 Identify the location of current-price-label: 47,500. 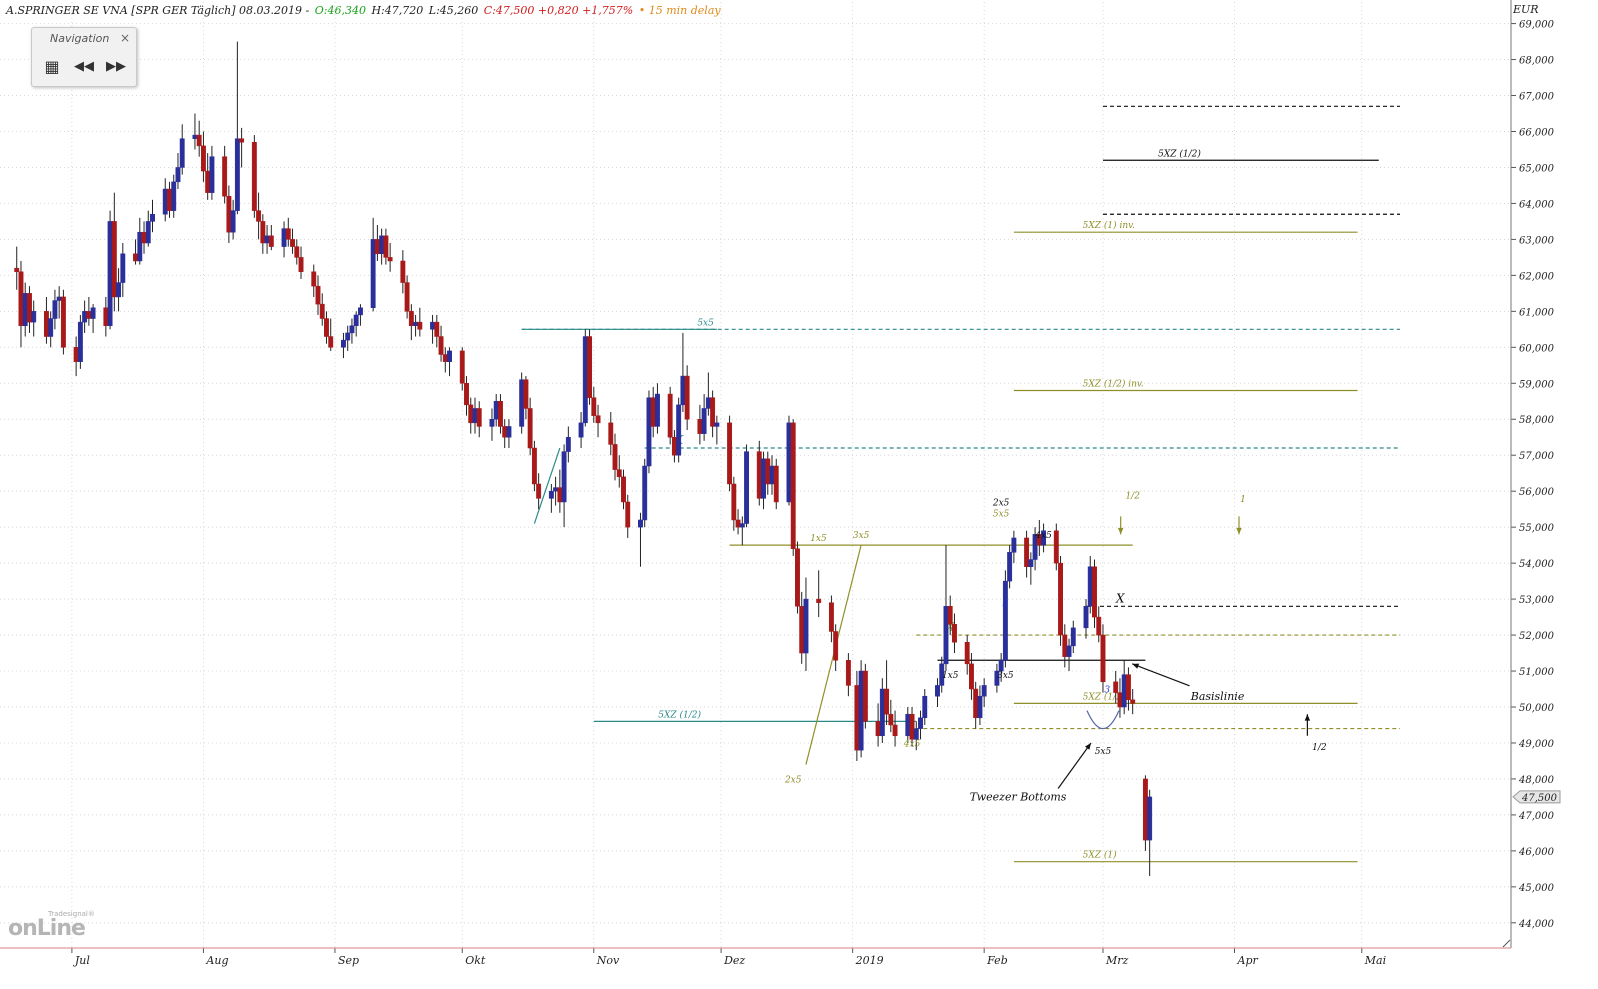
(1539, 798).